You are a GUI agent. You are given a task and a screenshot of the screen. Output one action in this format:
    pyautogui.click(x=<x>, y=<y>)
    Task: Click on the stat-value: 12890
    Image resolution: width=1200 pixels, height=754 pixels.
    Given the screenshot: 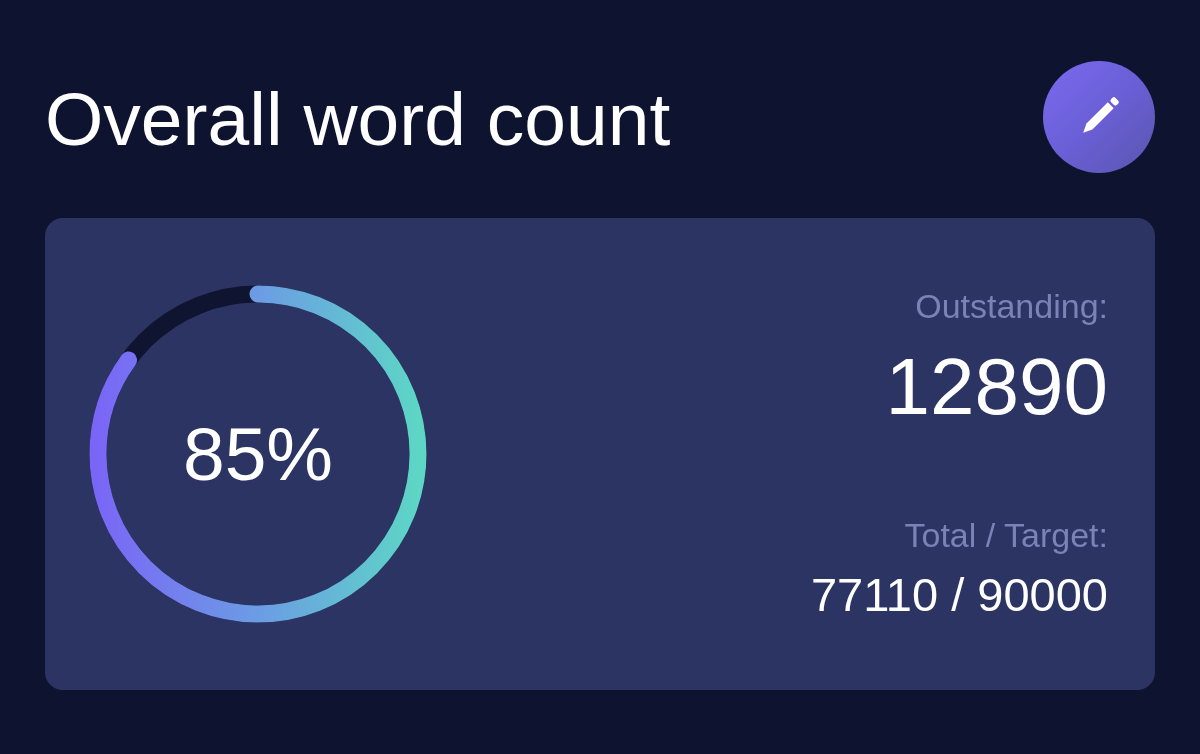 What is the action you would take?
    pyautogui.click(x=996, y=386)
    